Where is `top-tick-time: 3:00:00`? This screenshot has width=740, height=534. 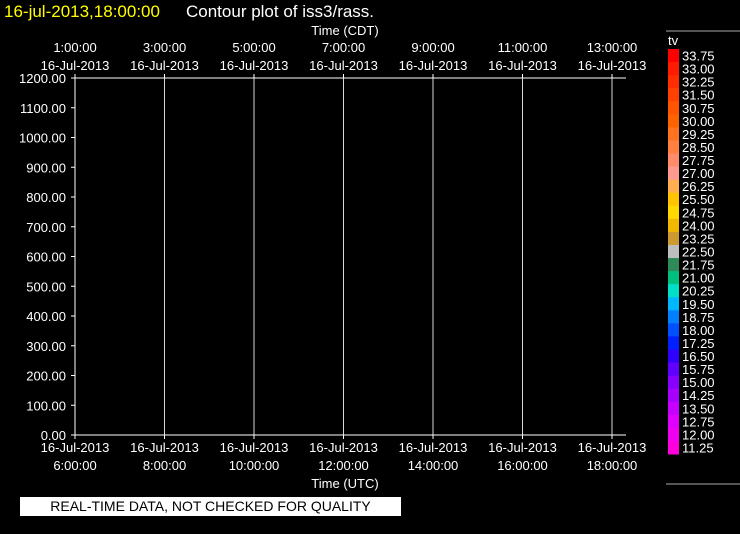 top-tick-time: 3:00:00 is located at coordinates (164, 47).